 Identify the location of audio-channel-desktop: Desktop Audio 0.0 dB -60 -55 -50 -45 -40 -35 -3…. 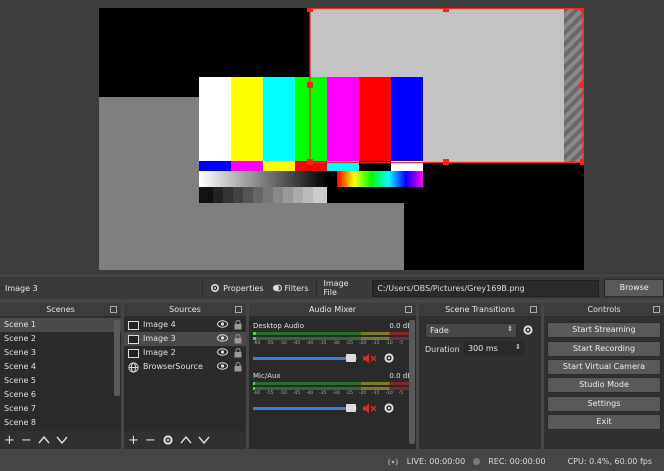
(332, 349).